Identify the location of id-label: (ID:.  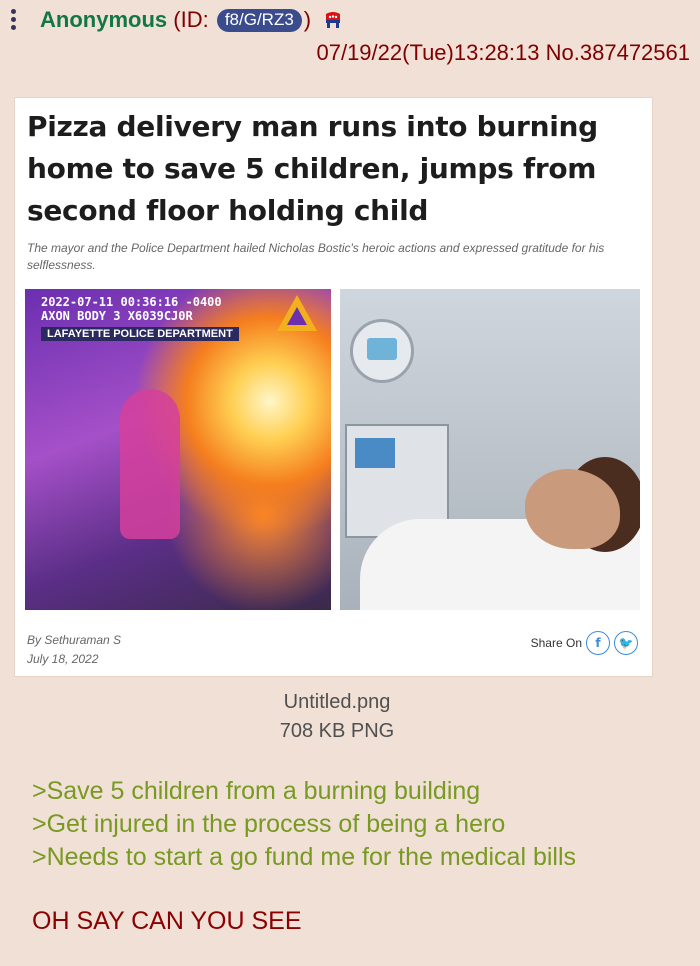
(191, 19).